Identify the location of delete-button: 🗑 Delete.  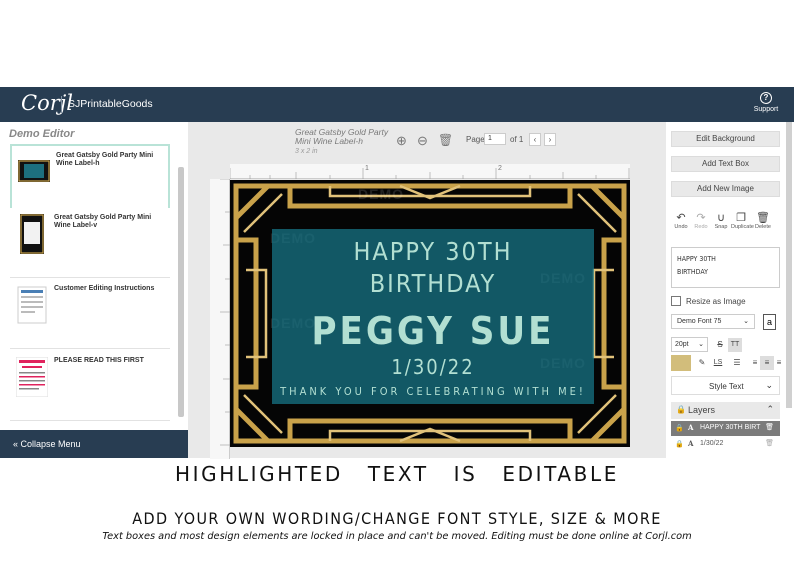
(763, 221).